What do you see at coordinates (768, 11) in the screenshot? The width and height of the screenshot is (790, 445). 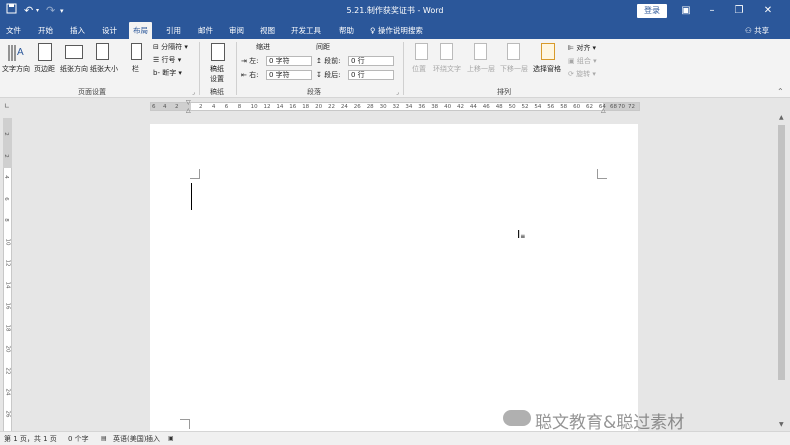 I see `close-icon: ✕` at bounding box center [768, 11].